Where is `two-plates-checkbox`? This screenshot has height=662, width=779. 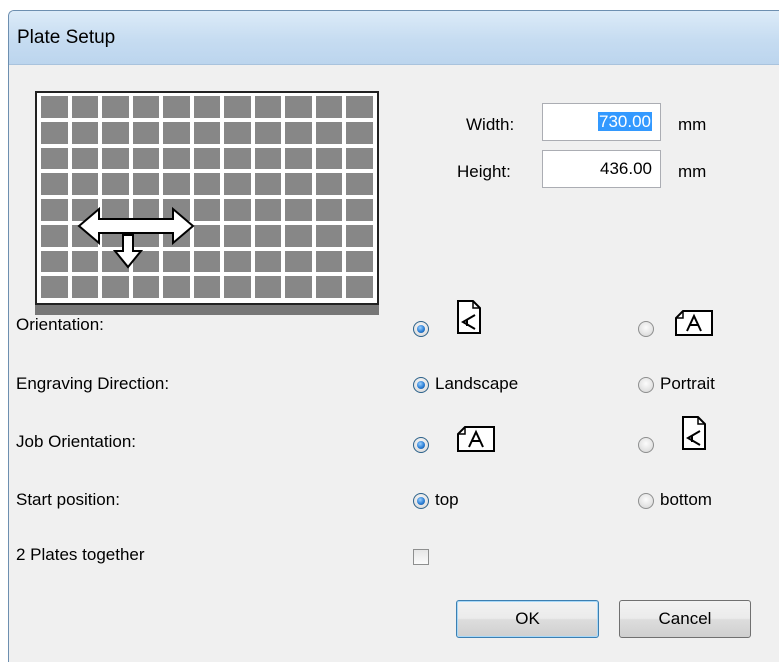
two-plates-checkbox is located at coordinates (421, 557).